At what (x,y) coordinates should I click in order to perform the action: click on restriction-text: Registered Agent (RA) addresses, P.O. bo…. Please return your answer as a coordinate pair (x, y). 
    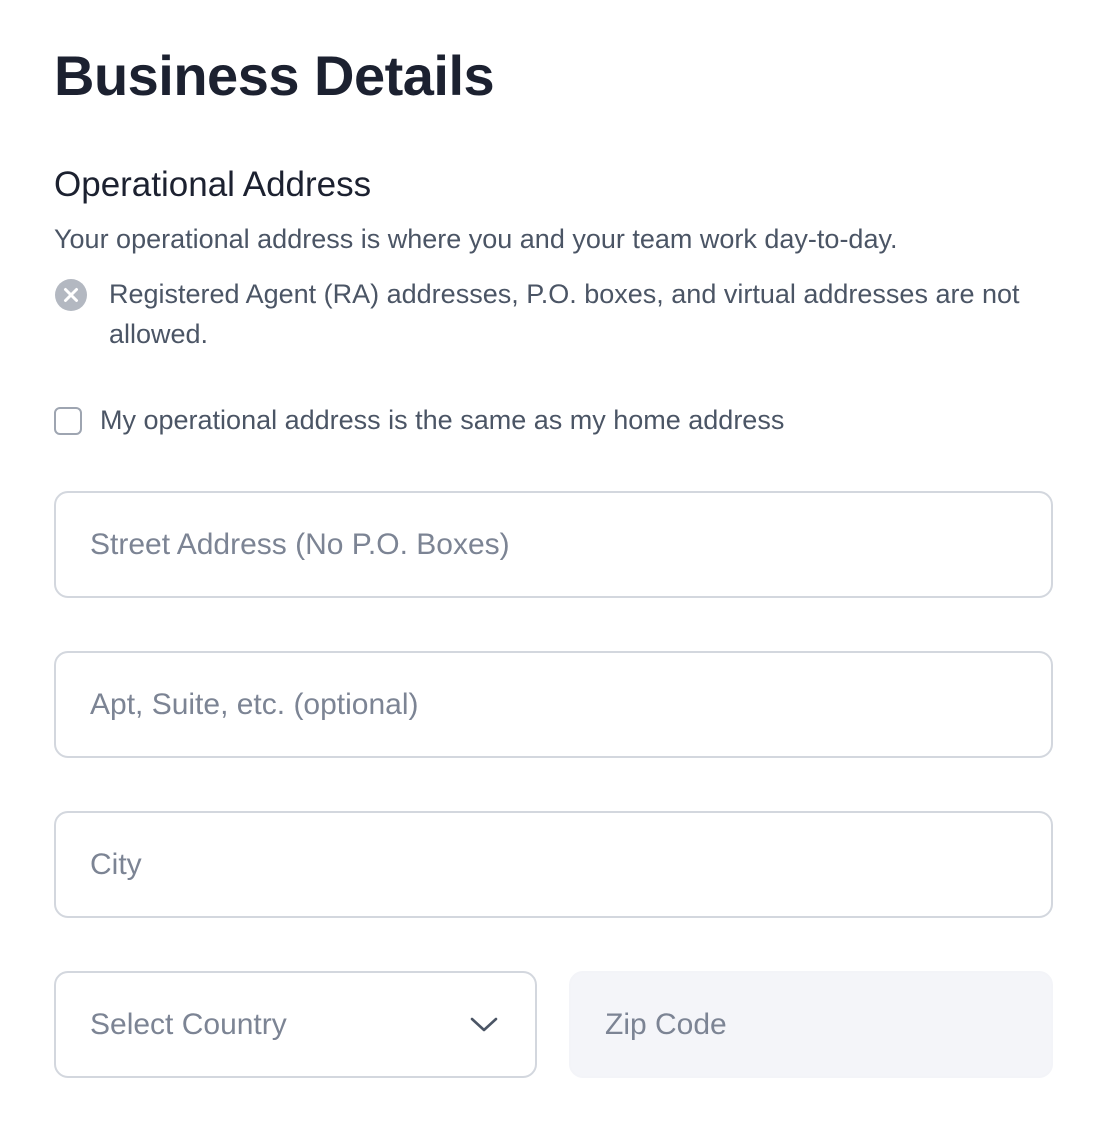
    Looking at the image, I should click on (564, 314).